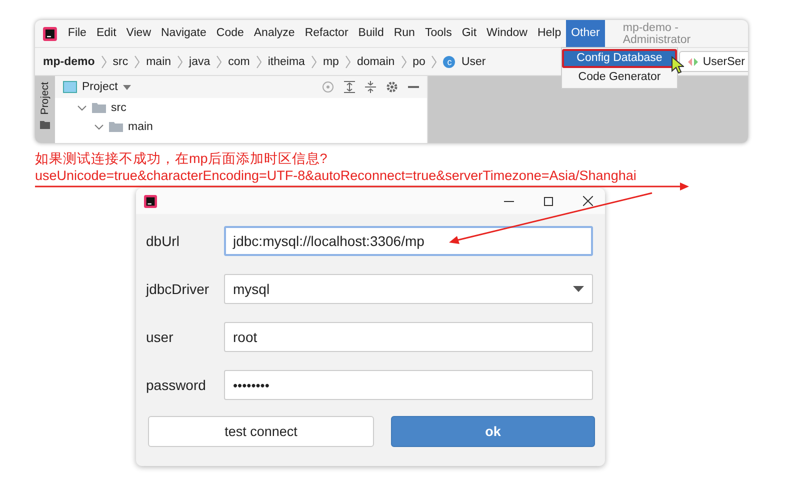 The height and width of the screenshot is (482, 812). I want to click on cursor-icon, so click(677, 65).